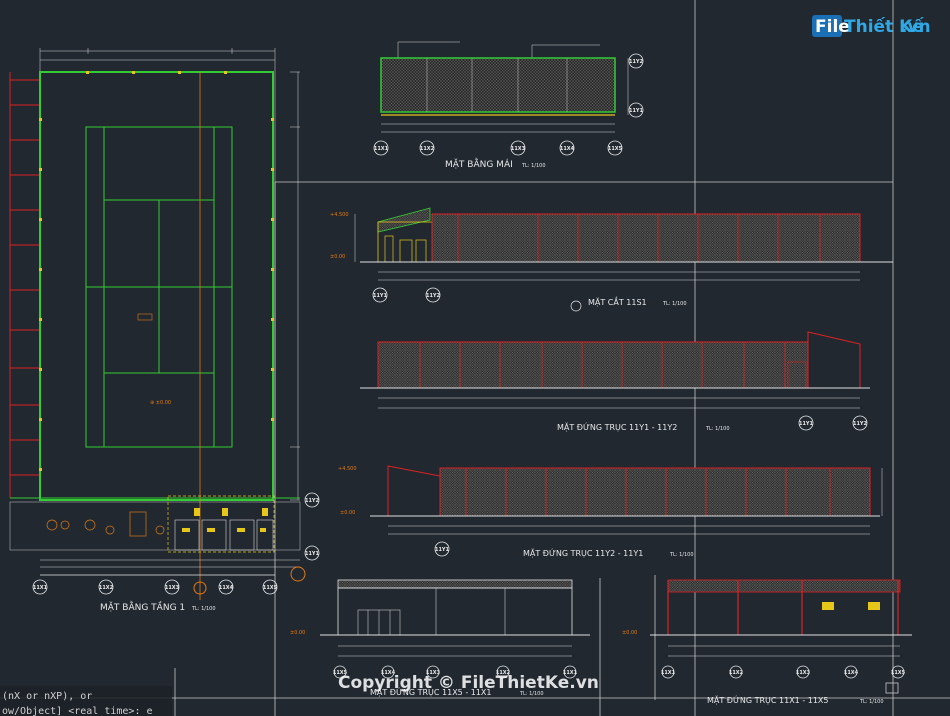 This screenshot has height=716, width=950. I want to click on tennis-court, so click(159, 287).